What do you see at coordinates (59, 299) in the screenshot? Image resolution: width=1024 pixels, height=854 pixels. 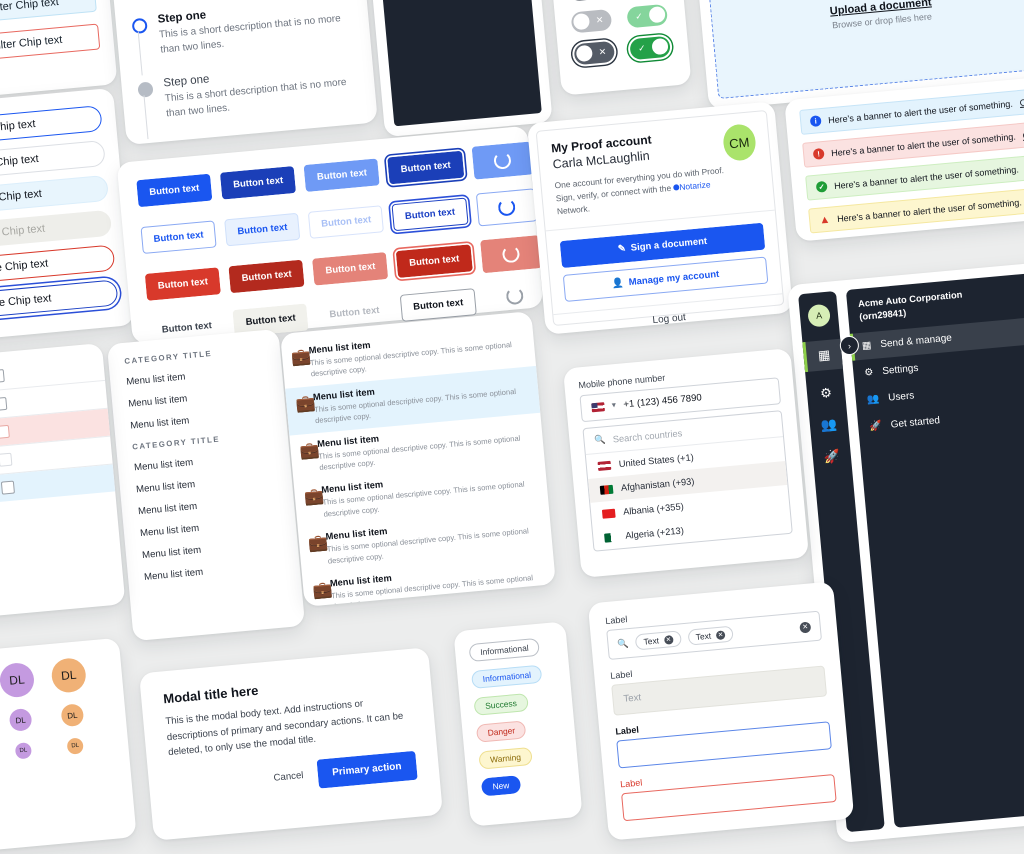 I see `choice-chip-focus: Choice Chip text` at bounding box center [59, 299].